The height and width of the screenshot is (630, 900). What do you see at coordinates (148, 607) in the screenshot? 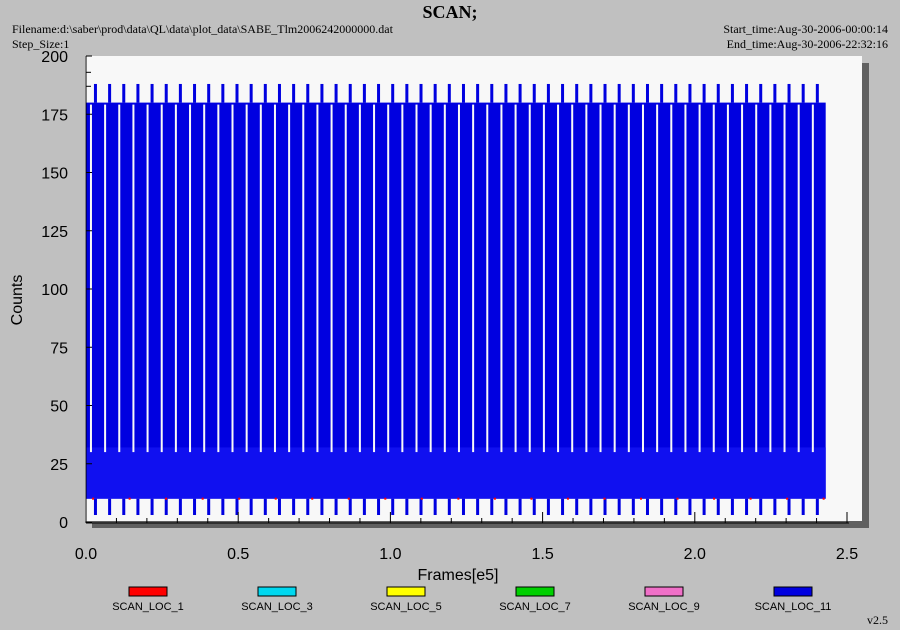
I see `legend-label: SCAN_LOC_1` at bounding box center [148, 607].